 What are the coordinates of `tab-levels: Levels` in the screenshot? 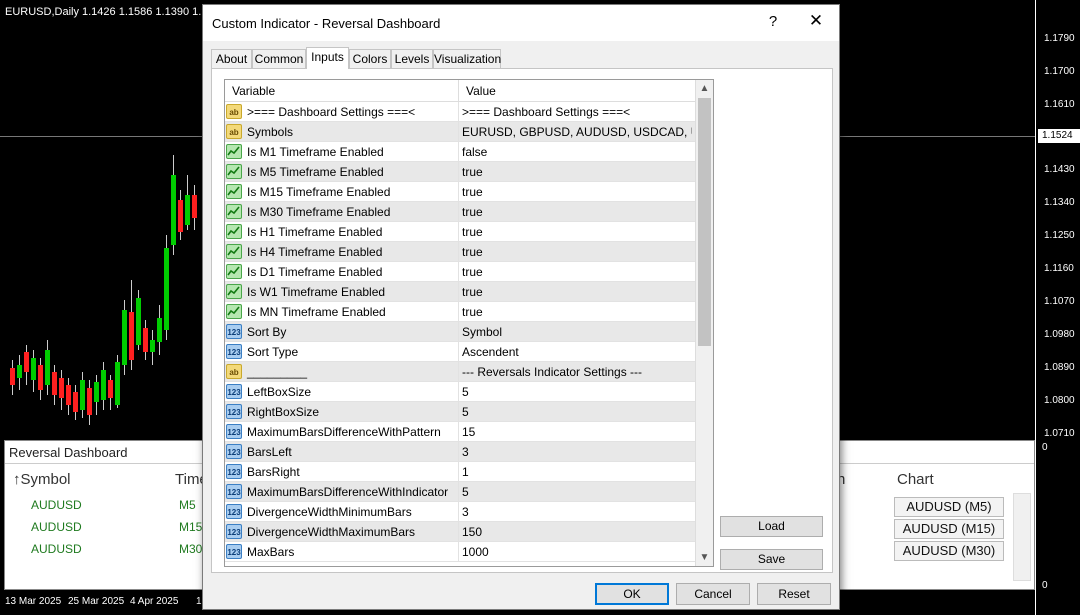 It's located at (412, 59).